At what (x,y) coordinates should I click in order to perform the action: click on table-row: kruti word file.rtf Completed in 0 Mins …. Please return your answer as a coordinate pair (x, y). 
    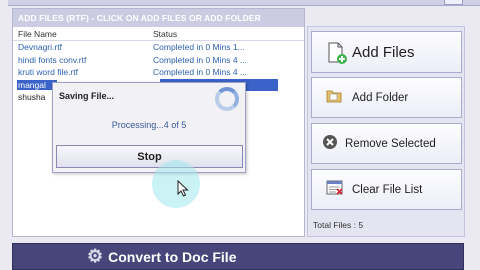
    Looking at the image, I should click on (158, 72).